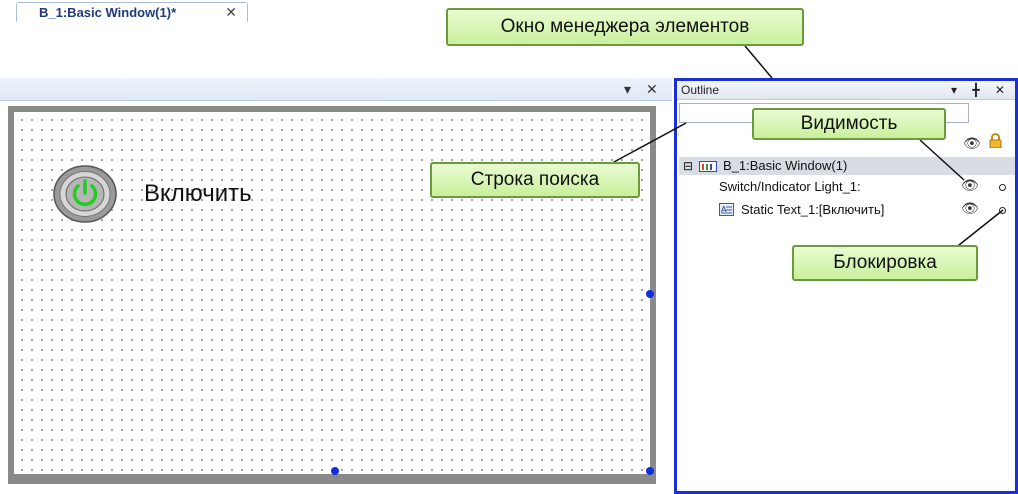 Image resolution: width=1018 pixels, height=494 pixels. I want to click on tab-basic-window: B_1:Basic Window(1)* ✕, so click(132, 12).